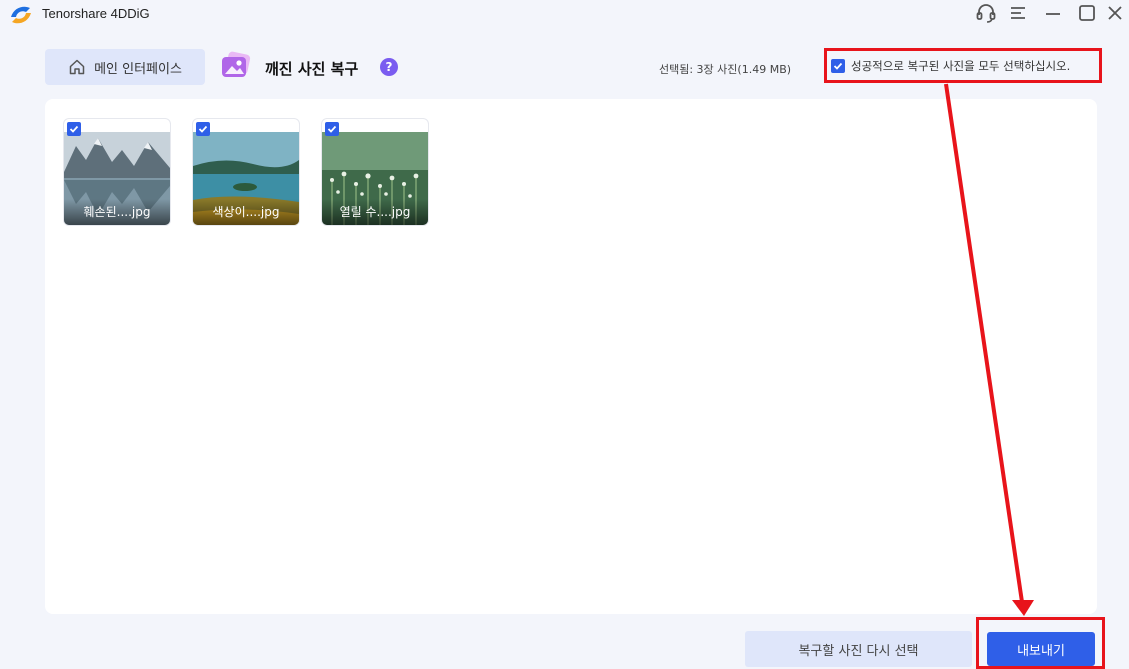 Image resolution: width=1129 pixels, height=669 pixels. Describe the element at coordinates (96, 13) in the screenshot. I see `app-title: Tenorshare 4DDiG` at that location.